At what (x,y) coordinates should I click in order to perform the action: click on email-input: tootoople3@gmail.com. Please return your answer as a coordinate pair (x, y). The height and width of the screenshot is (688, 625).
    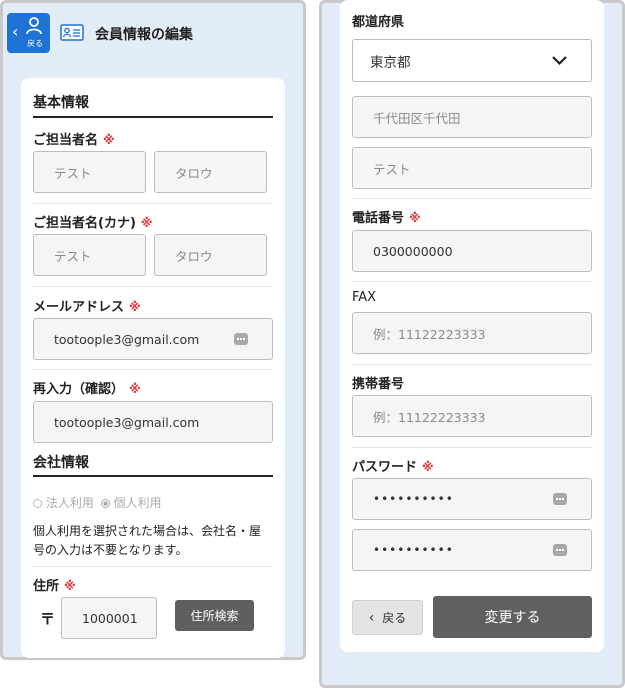
    Looking at the image, I should click on (153, 339).